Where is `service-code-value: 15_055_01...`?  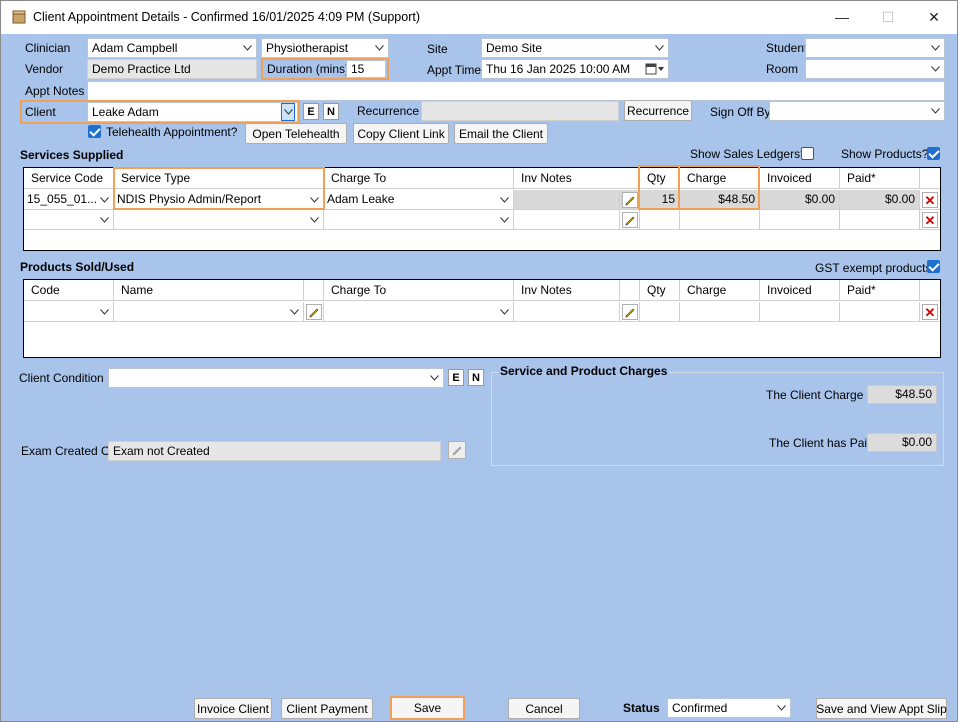 service-code-value: 15_055_01... is located at coordinates (62, 199).